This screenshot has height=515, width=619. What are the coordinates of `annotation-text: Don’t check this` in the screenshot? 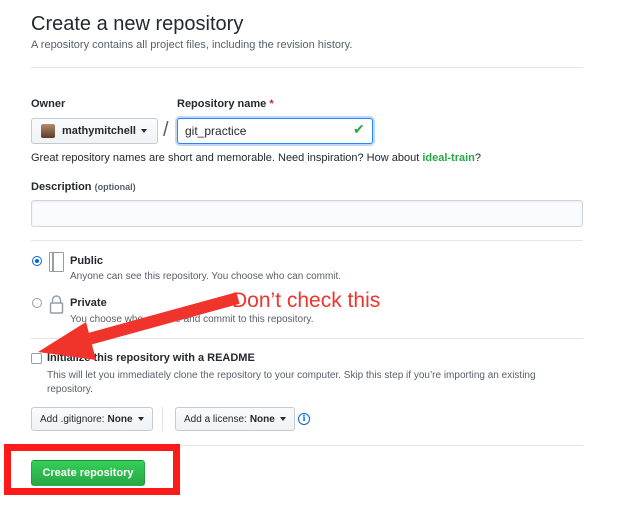 It's located at (306, 300).